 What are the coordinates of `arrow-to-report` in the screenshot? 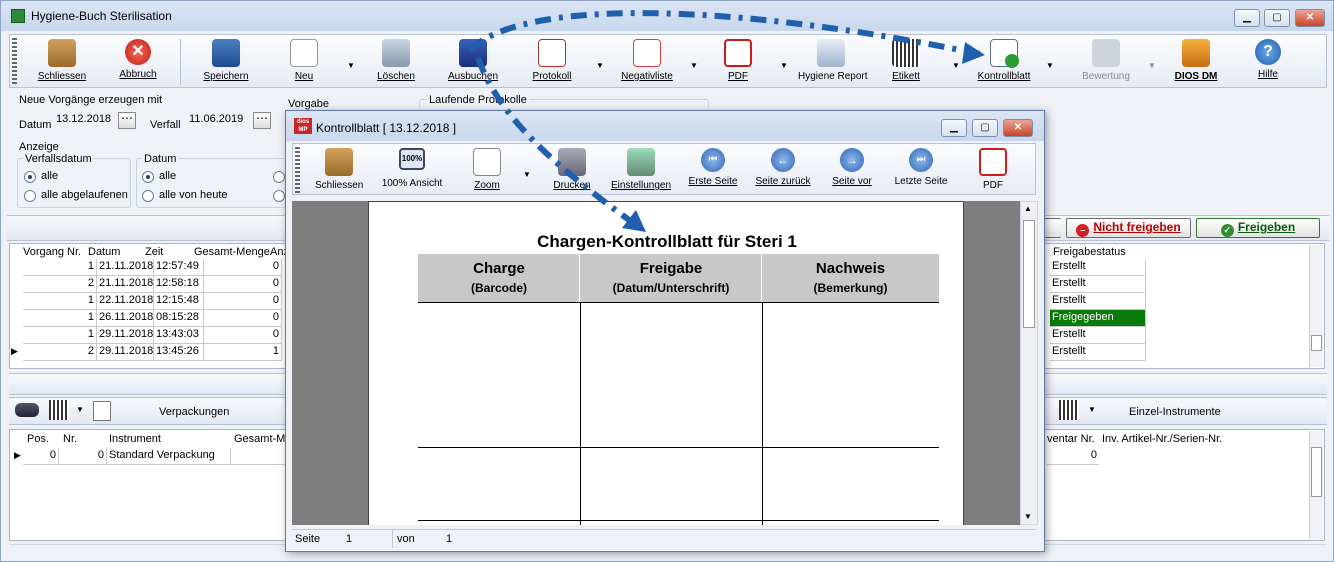 It's located at (558, 143).